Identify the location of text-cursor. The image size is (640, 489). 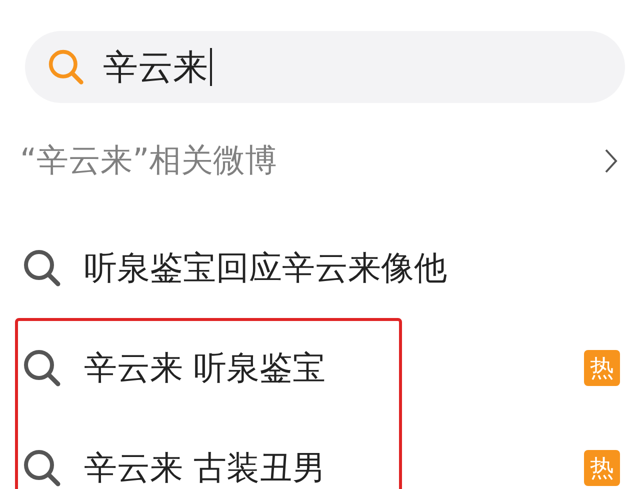
(211, 67).